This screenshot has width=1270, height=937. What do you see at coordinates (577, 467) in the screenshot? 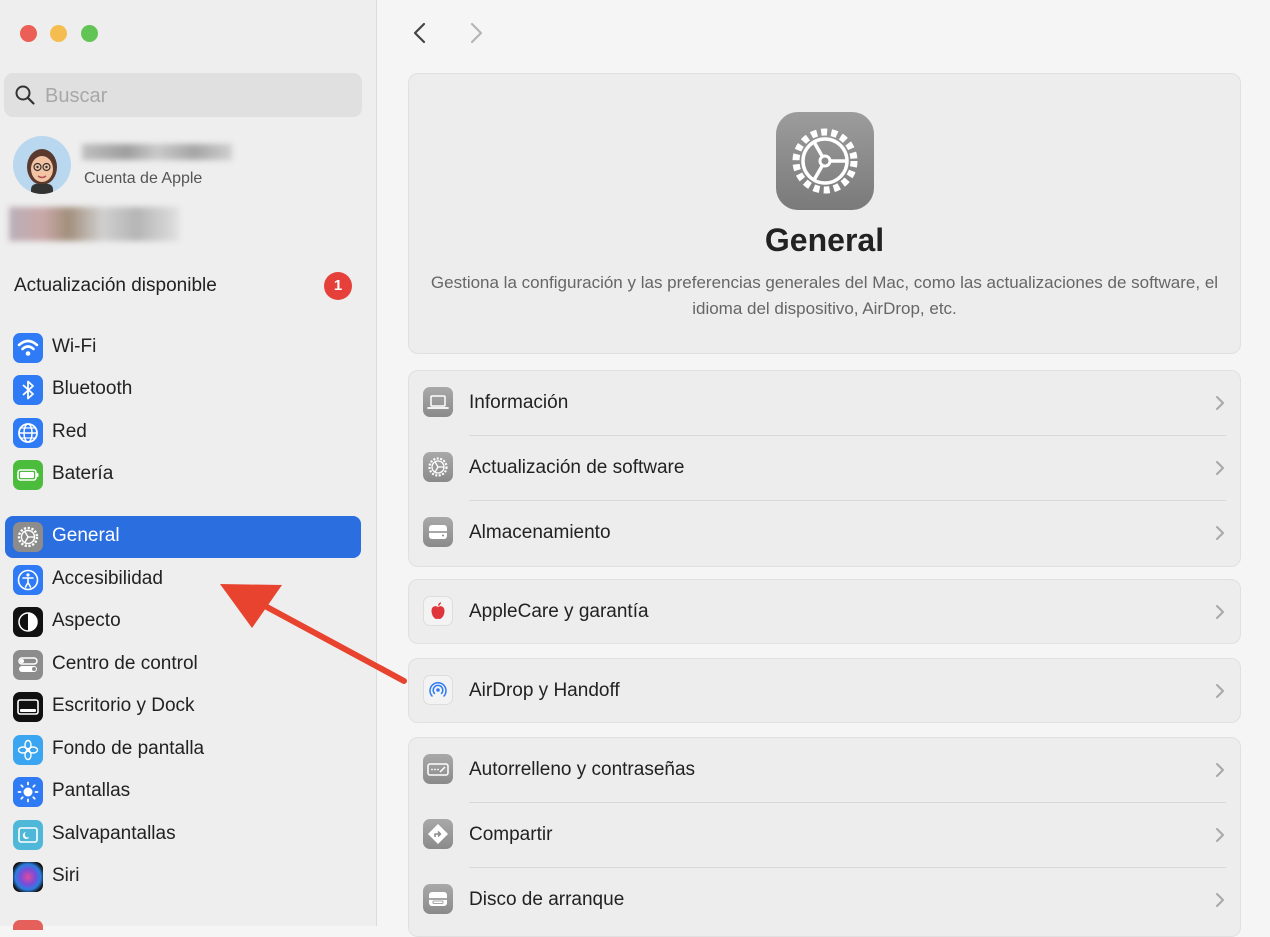
I see `row-label: Actualización de software` at bounding box center [577, 467].